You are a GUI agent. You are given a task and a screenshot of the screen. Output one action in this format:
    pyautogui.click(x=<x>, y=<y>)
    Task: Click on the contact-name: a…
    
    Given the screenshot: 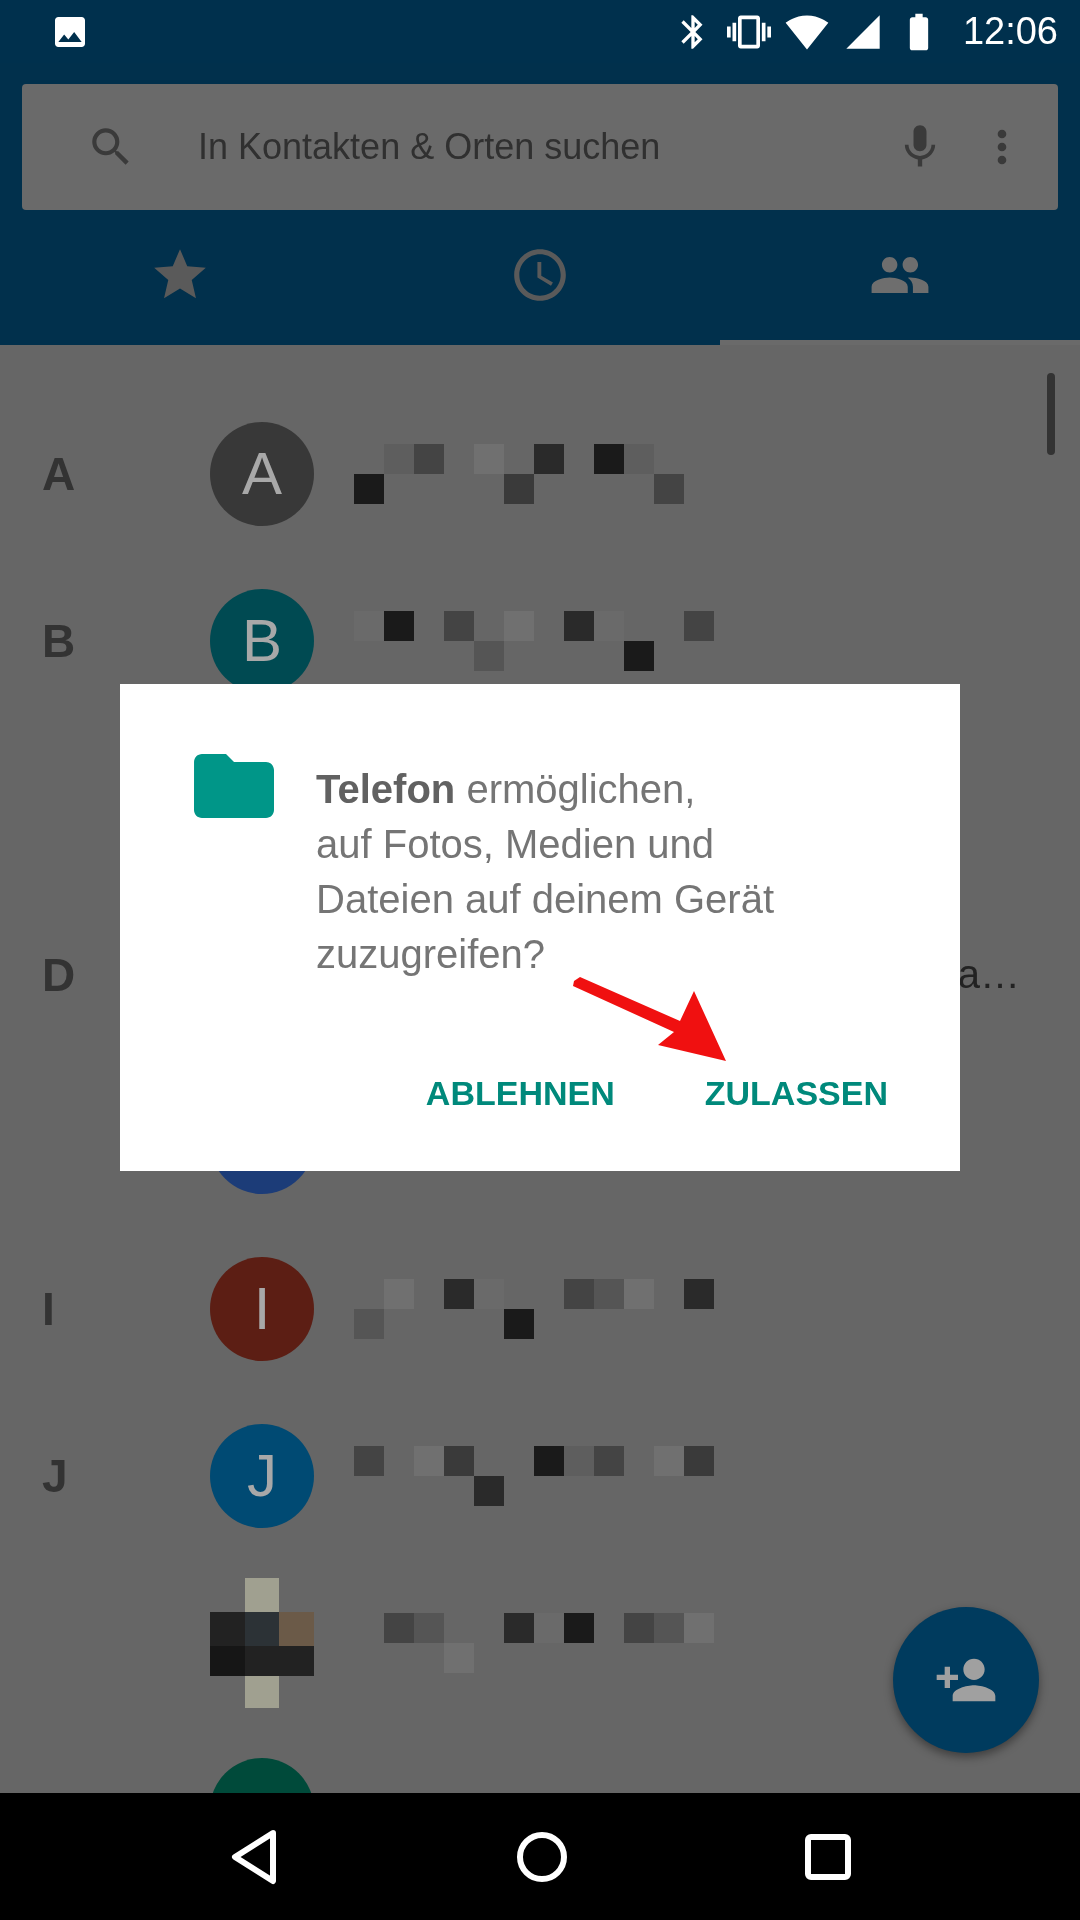 What is the action you would take?
    pyautogui.click(x=988, y=974)
    